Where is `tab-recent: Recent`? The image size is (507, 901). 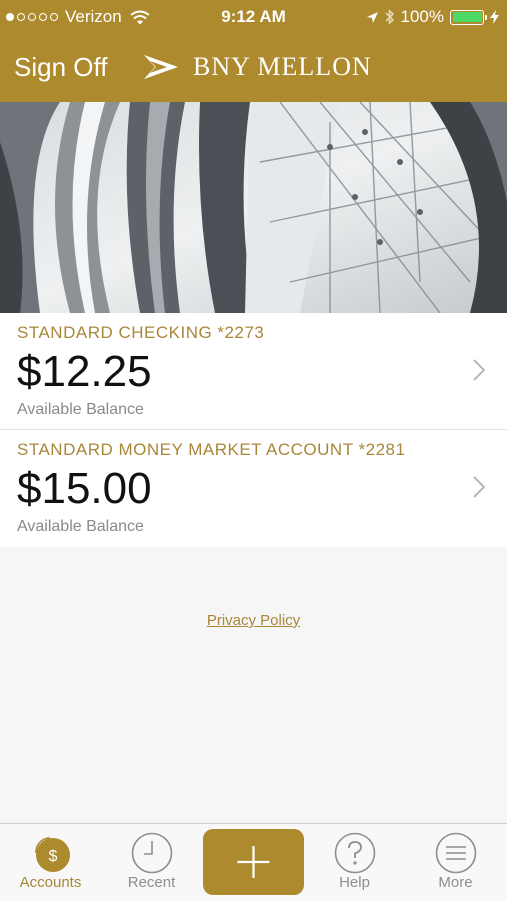 tab-recent: Recent is located at coordinates (151, 862).